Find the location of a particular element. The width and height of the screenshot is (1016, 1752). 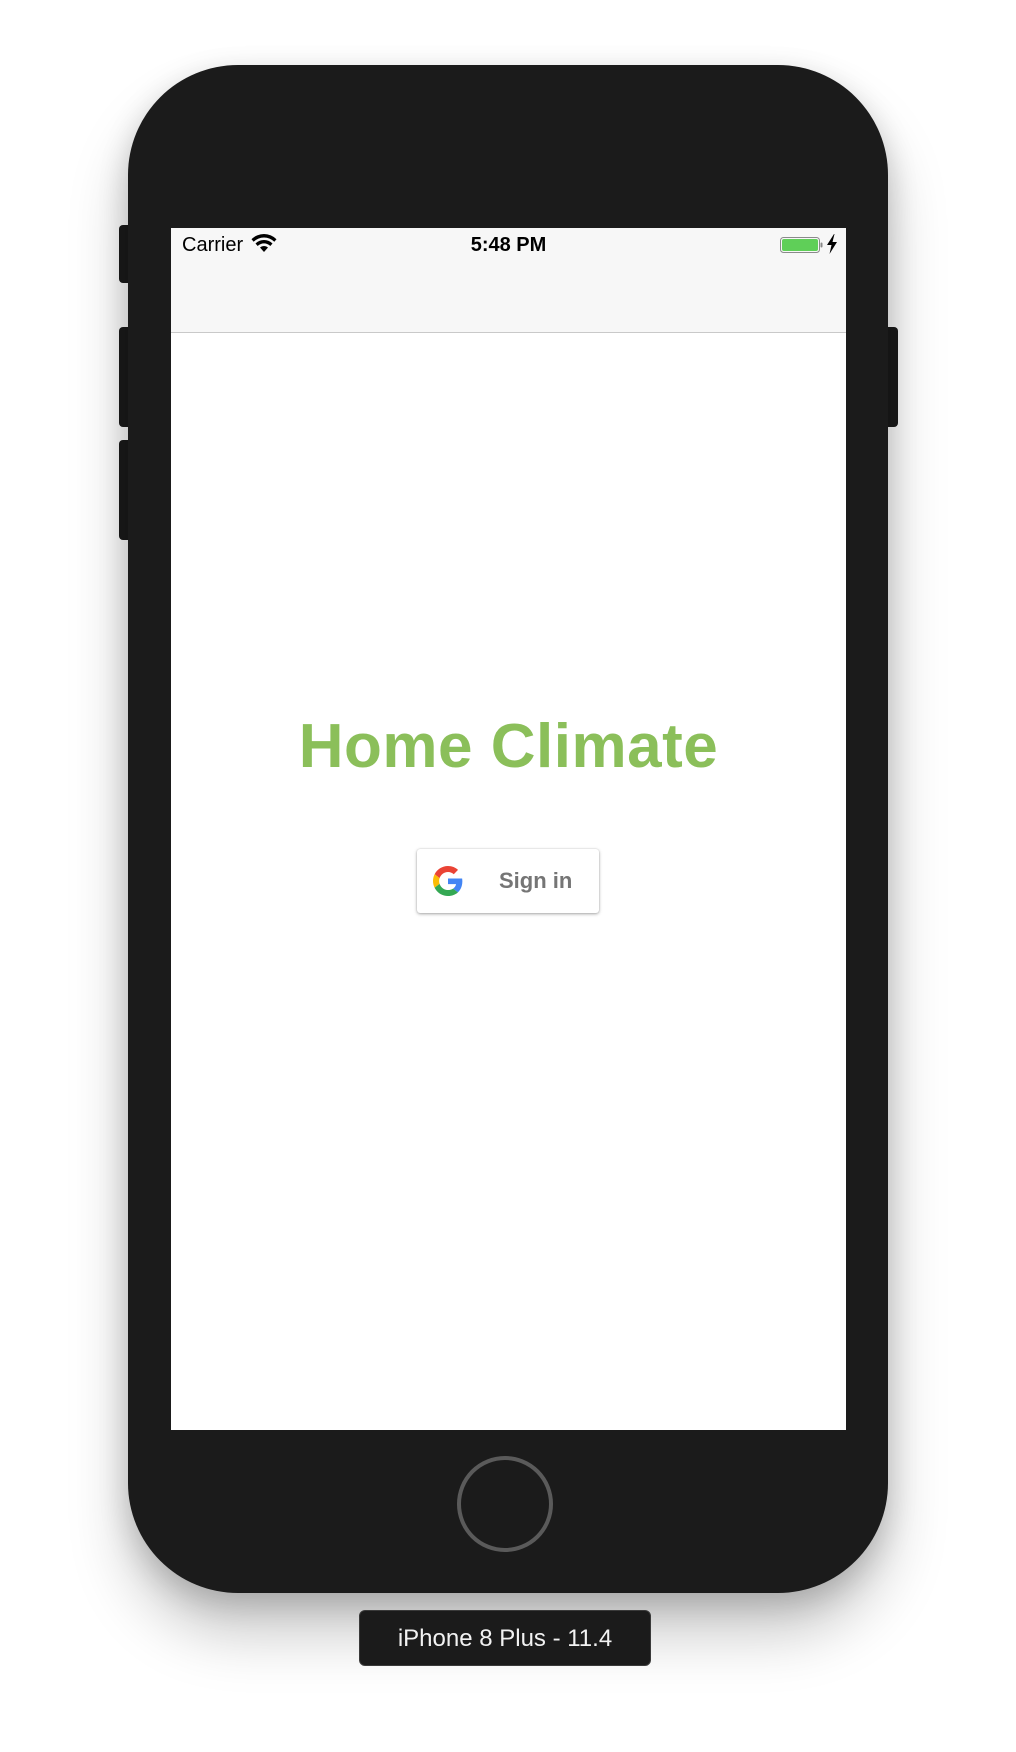

google-g-icon is located at coordinates (448, 881).